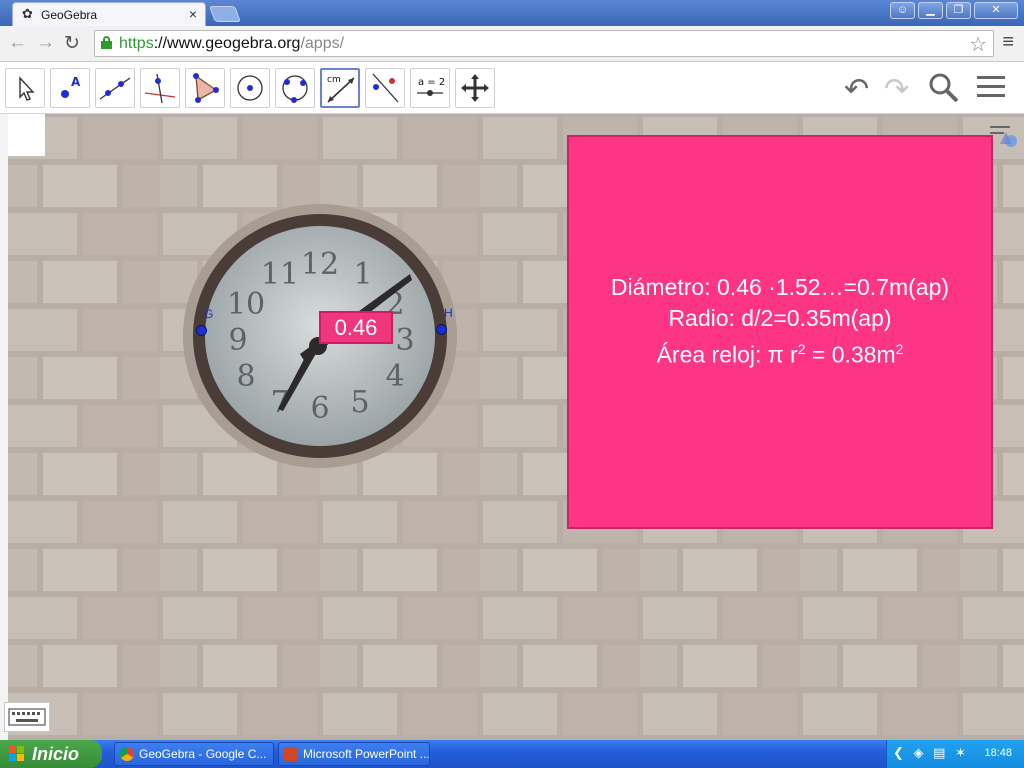 Image resolution: width=1024 pixels, height=768 pixels. Describe the element at coordinates (280, 274) in the screenshot. I see `svg-text: 11` at that location.